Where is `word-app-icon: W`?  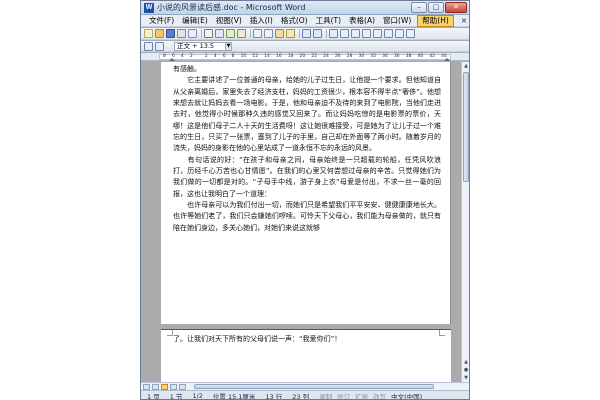
word-app-icon: W is located at coordinates (149, 7).